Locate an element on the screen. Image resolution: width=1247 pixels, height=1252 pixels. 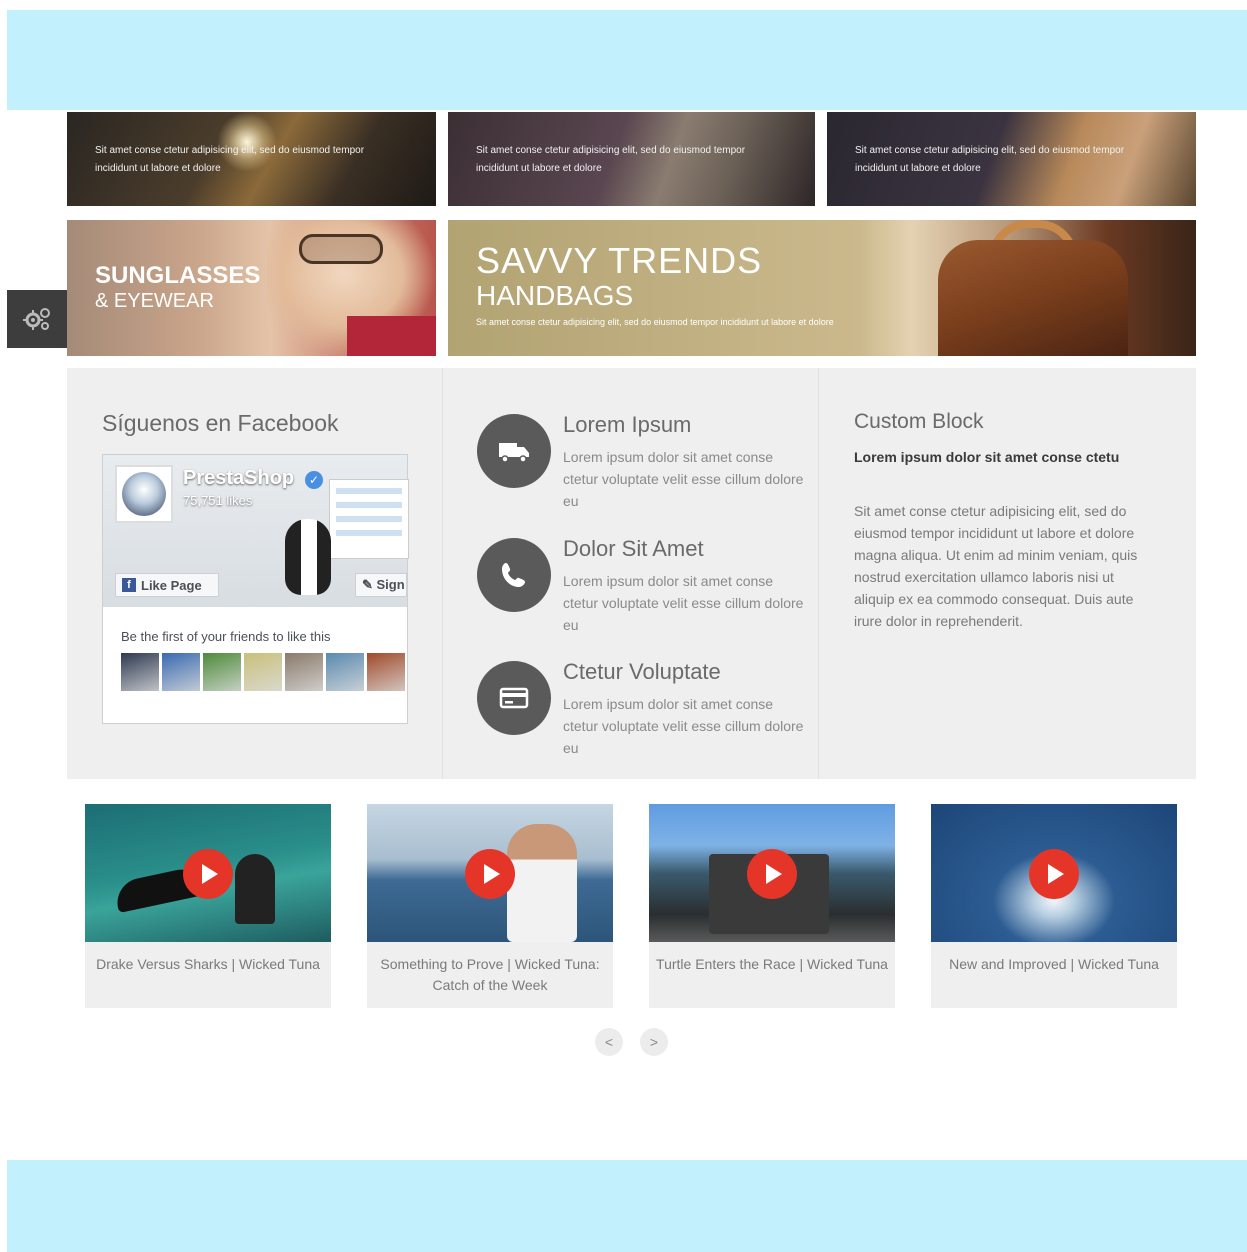
video-title: Turtle Enters the Race | Wicked Tuna is located at coordinates (772, 964).